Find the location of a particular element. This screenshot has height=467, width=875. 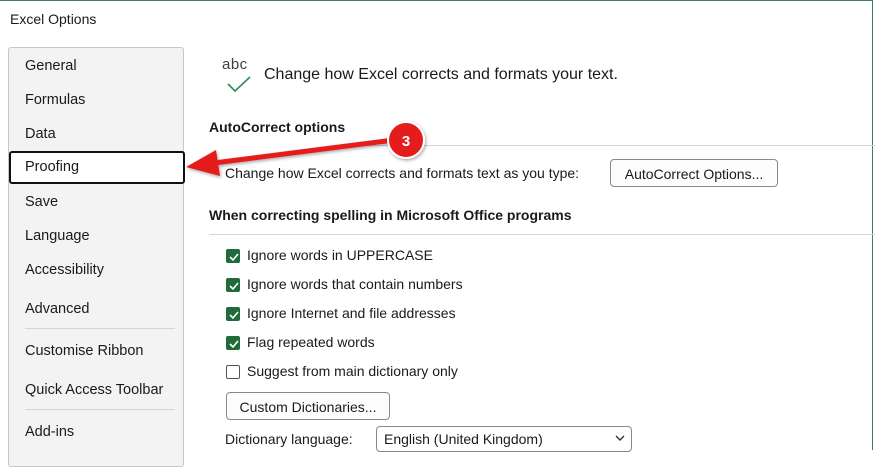

sidebar-item-advanced: Advanced is located at coordinates (96, 309).